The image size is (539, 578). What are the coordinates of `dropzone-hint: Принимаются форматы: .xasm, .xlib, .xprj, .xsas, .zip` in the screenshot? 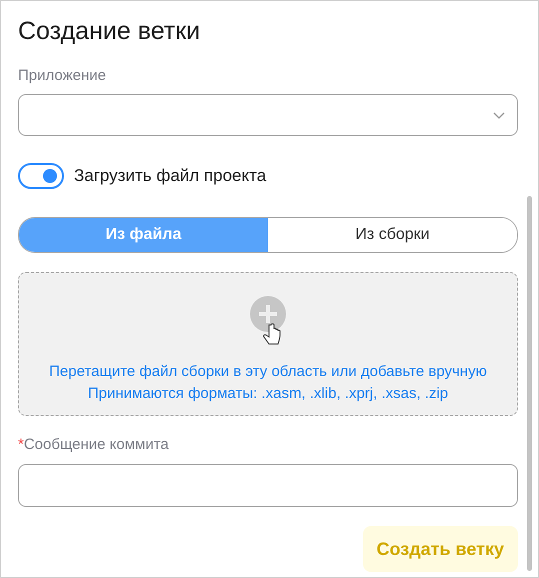 It's located at (268, 394).